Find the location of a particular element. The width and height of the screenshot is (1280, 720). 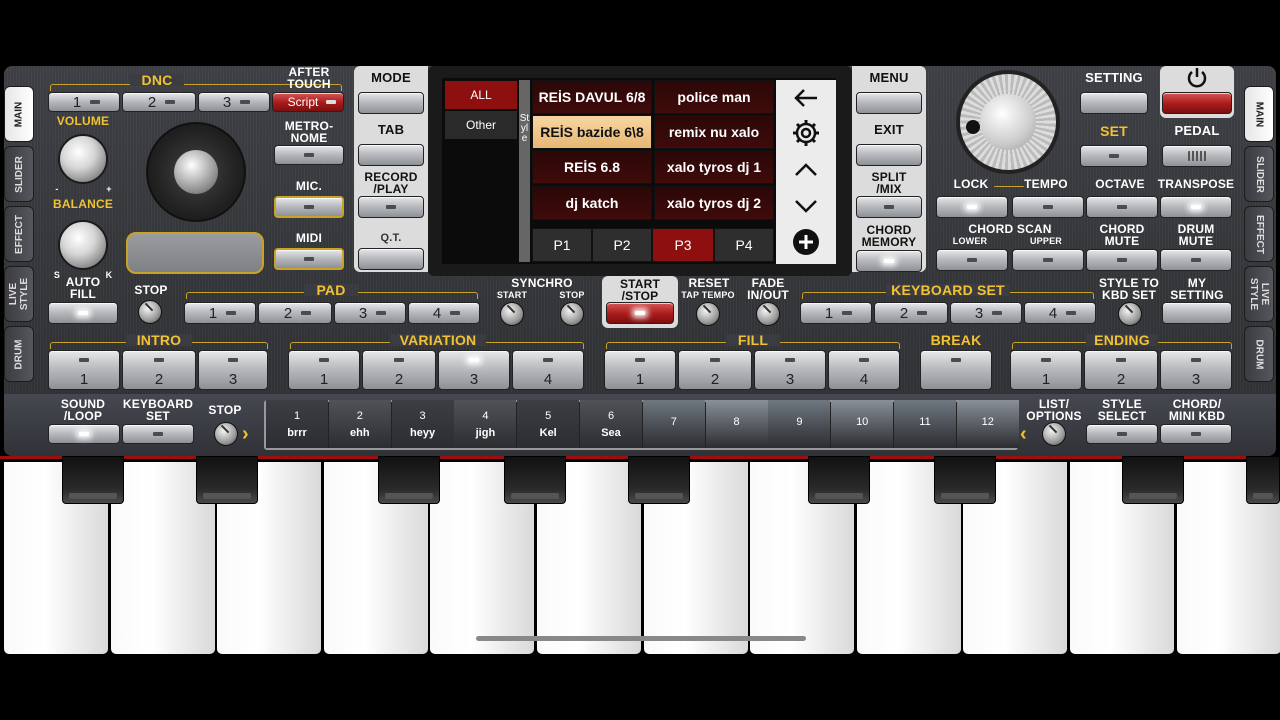

style-item: dj katch is located at coordinates (592, 203).